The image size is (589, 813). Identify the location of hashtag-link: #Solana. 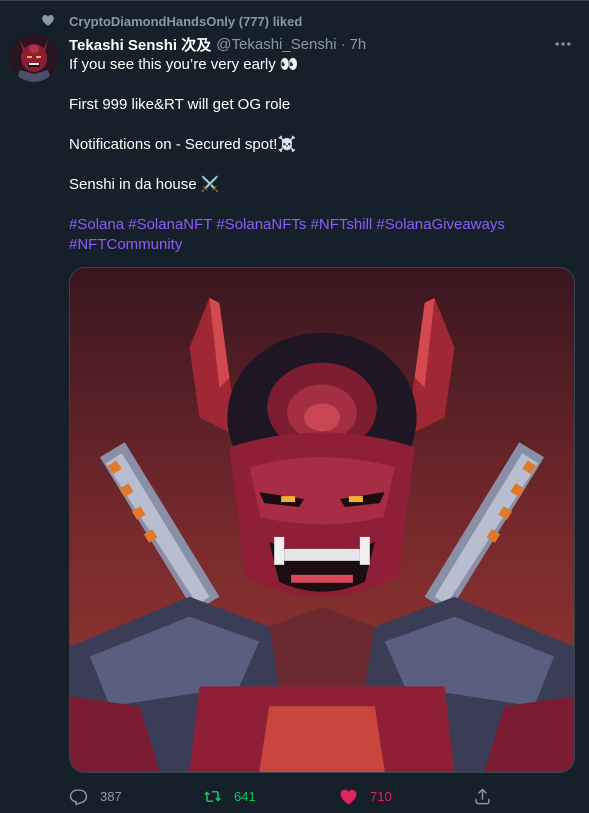
(96, 224).